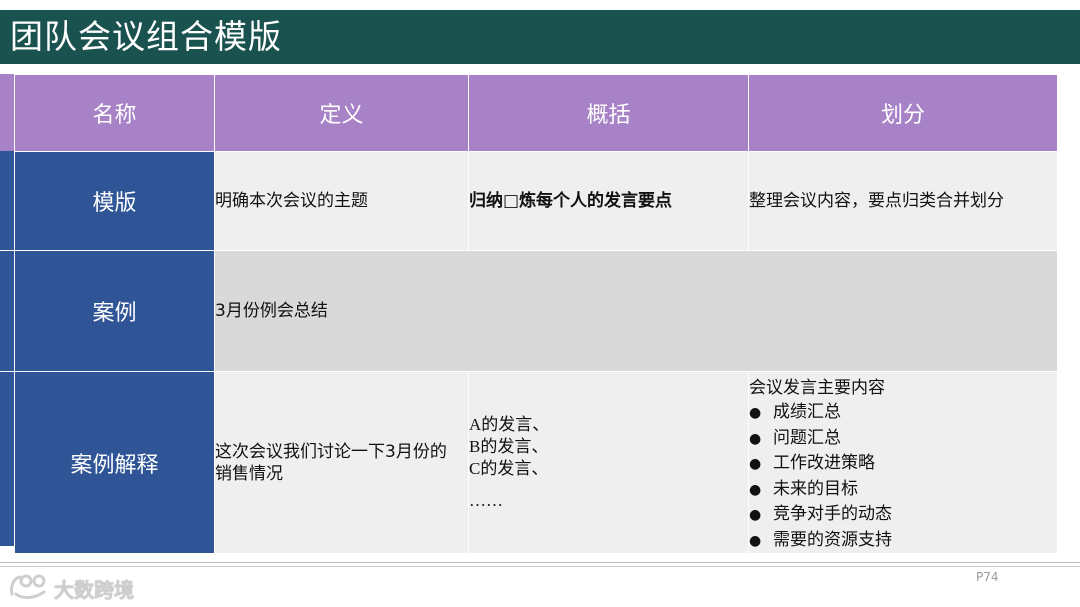 Image resolution: width=1080 pixels, height=607 pixels. Describe the element at coordinates (817, 388) in the screenshot. I see `division-title: 会议发言主要内容` at that location.